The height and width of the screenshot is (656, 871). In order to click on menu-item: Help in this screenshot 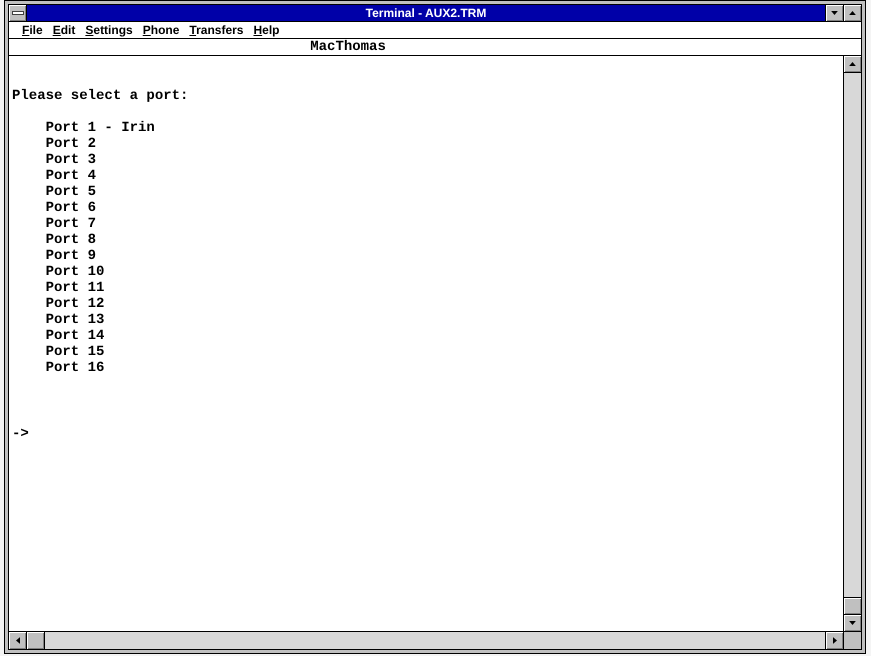, I will do `click(266, 30)`.